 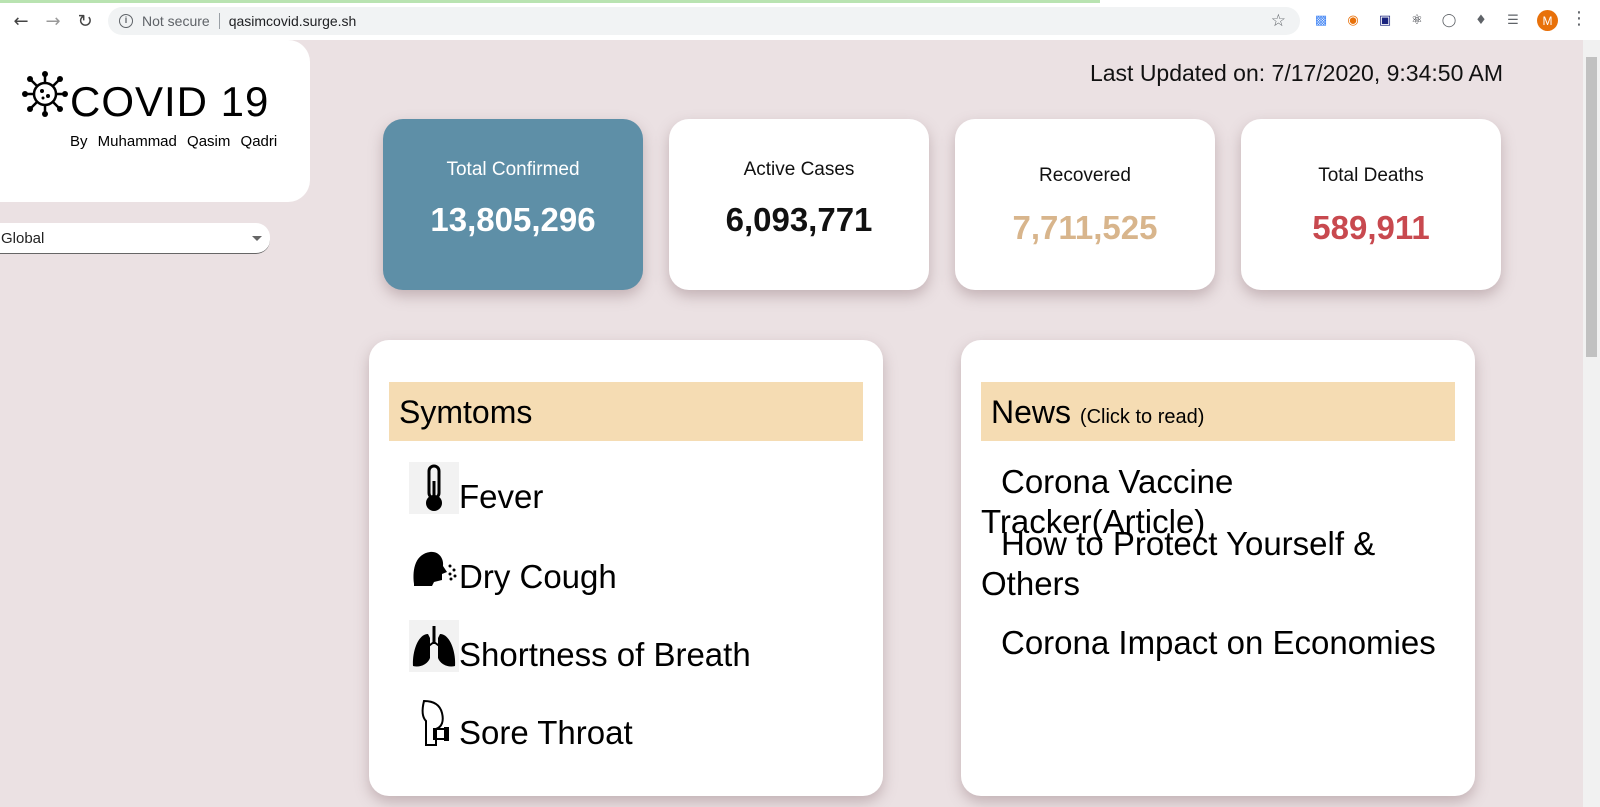 I want to click on stat-label: Recovered, so click(x=1085, y=175).